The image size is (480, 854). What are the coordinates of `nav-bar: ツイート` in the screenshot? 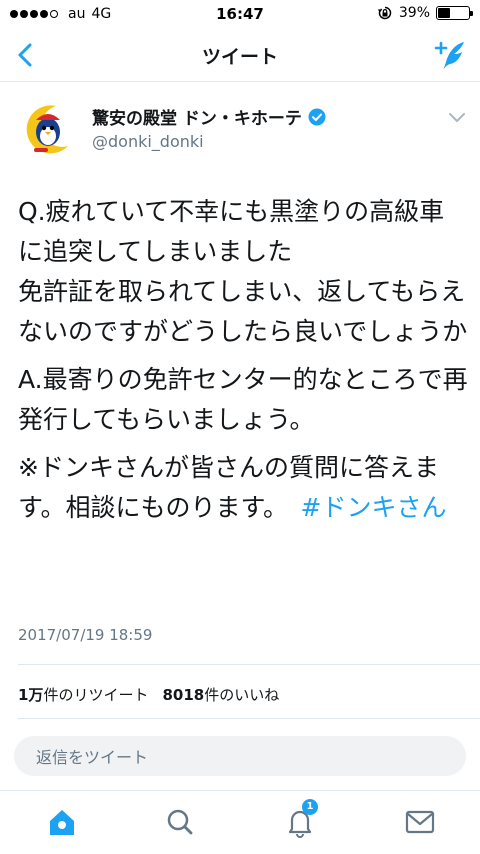 It's located at (240, 56).